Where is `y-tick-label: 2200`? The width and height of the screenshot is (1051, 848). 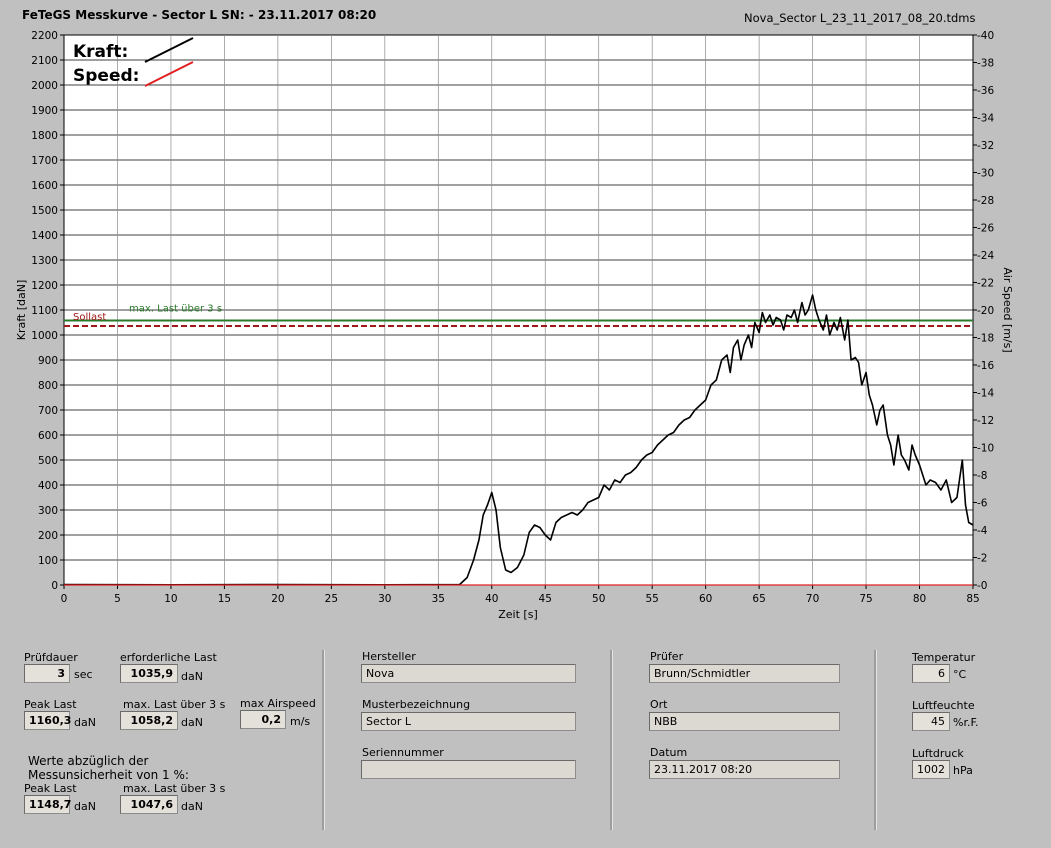 y-tick-label: 2200 is located at coordinates (44, 36).